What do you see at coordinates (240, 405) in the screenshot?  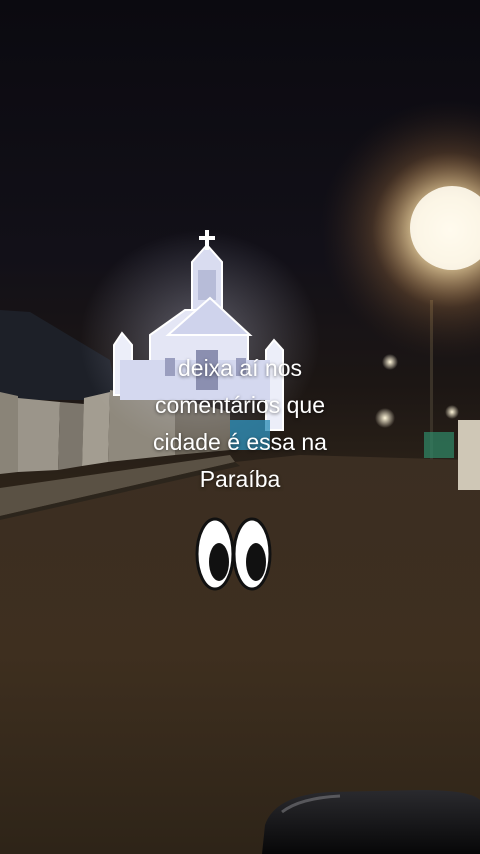 I see `caption-line: comentários que` at bounding box center [240, 405].